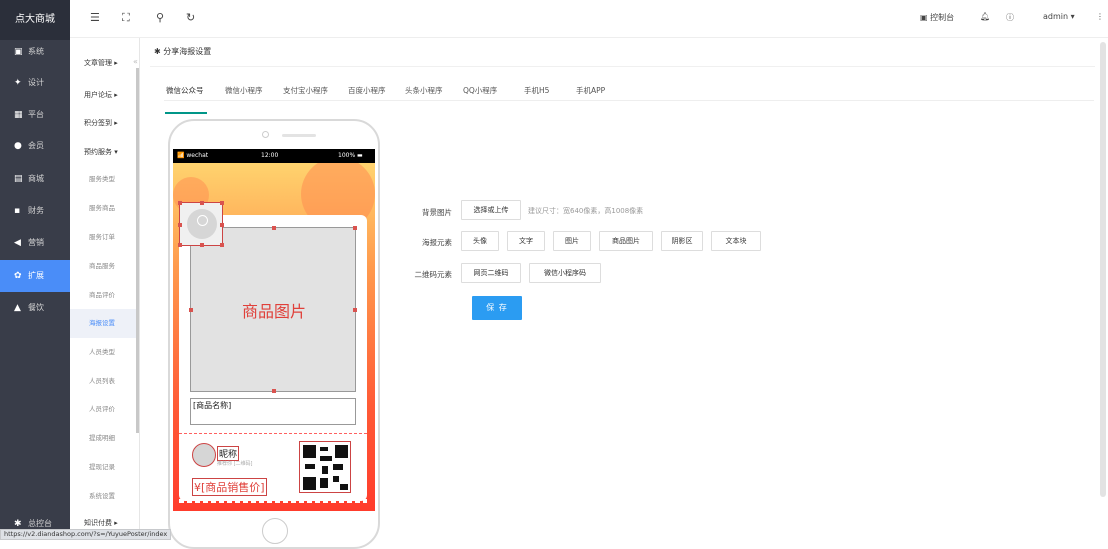 The width and height of the screenshot is (1108, 549). What do you see at coordinates (736, 241) in the screenshot?
I see `add-textblock-button: 文本块` at bounding box center [736, 241].